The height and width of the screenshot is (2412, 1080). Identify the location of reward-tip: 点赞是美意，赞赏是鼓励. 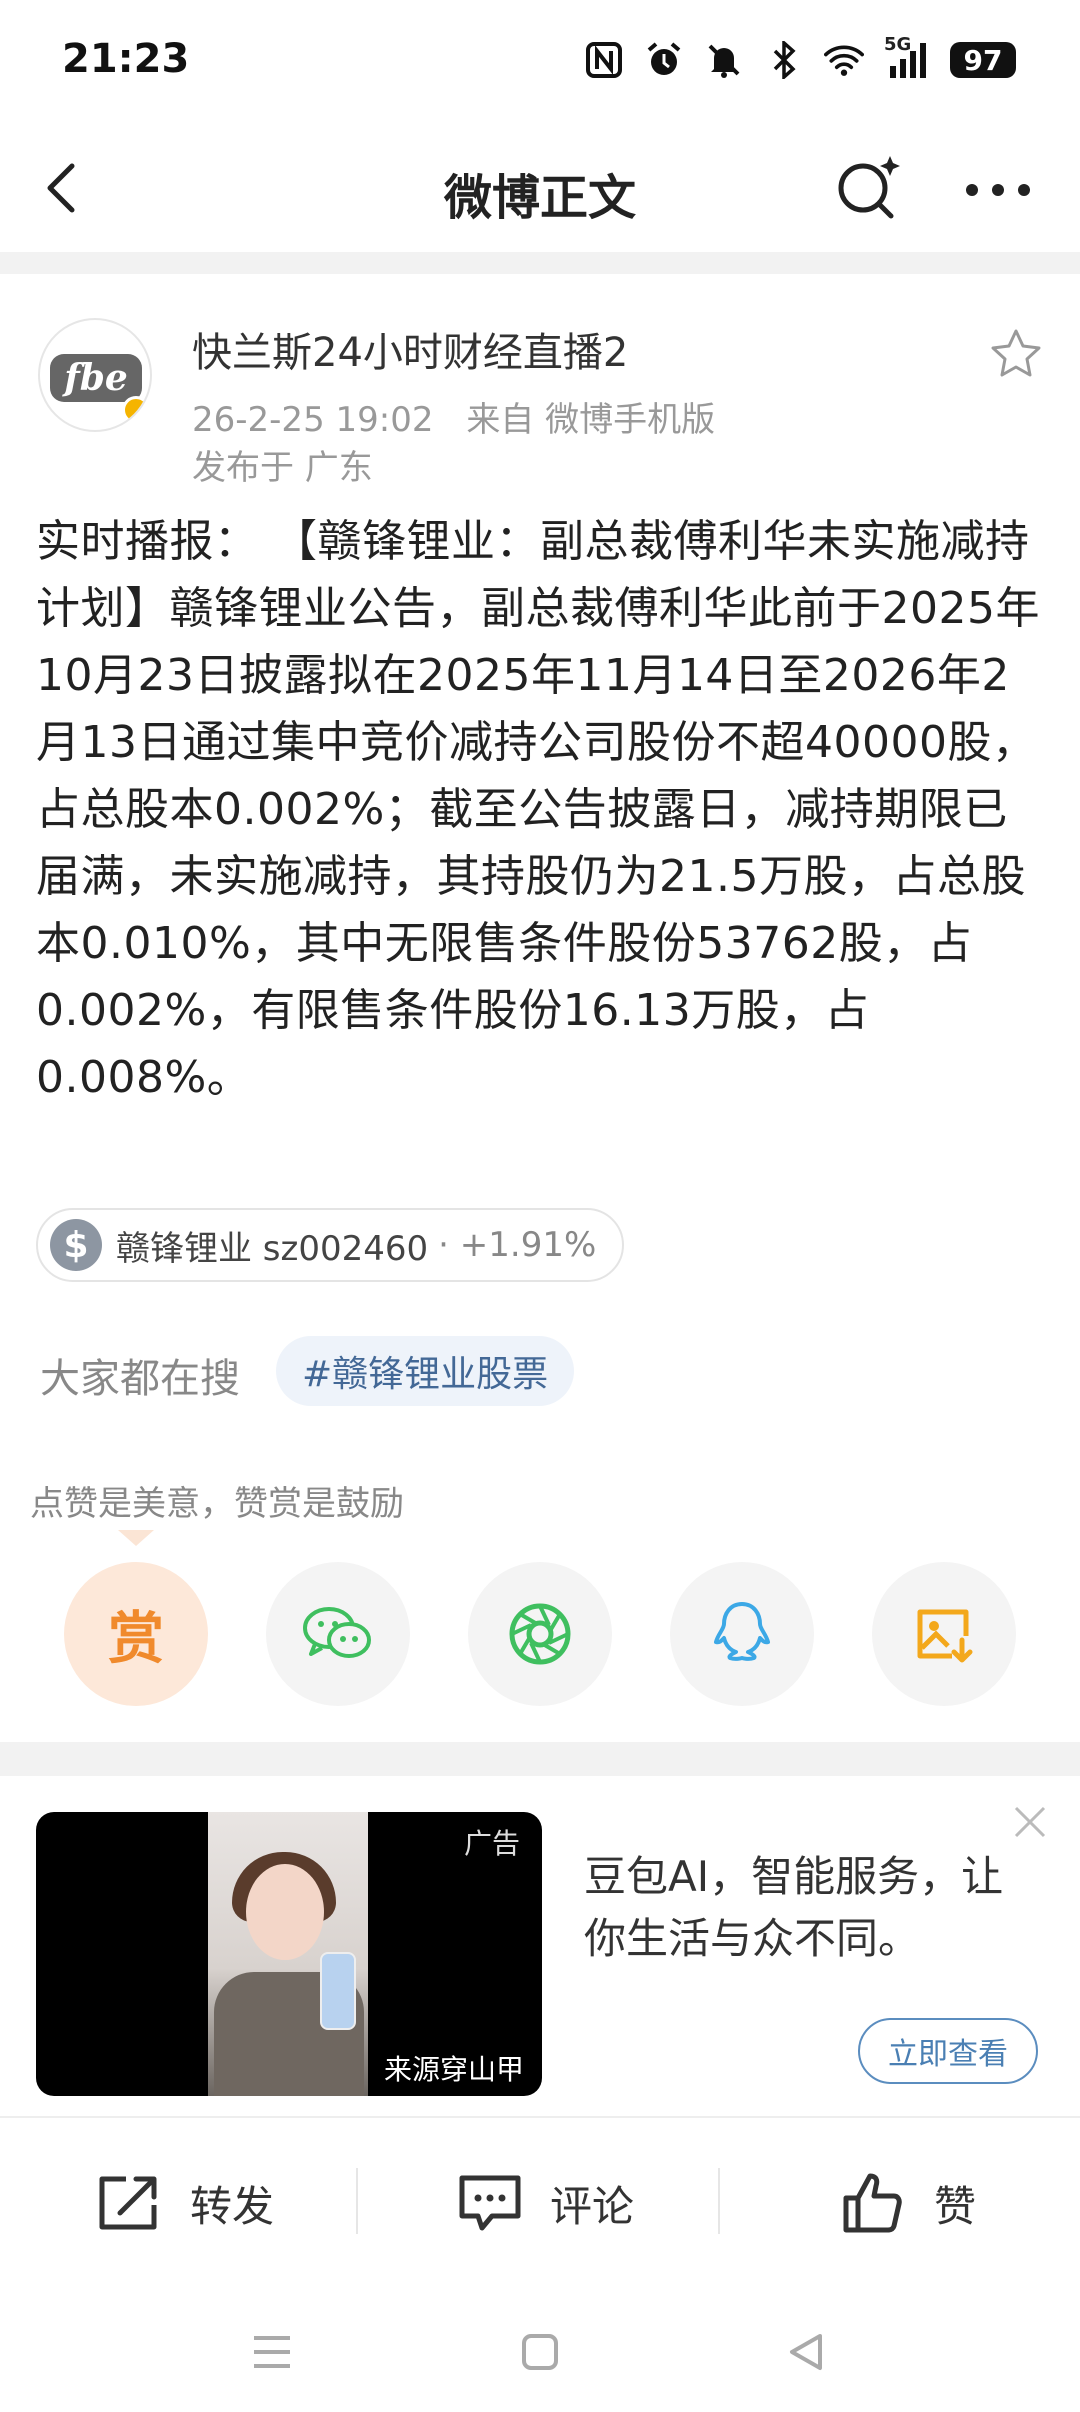
(217, 1504).